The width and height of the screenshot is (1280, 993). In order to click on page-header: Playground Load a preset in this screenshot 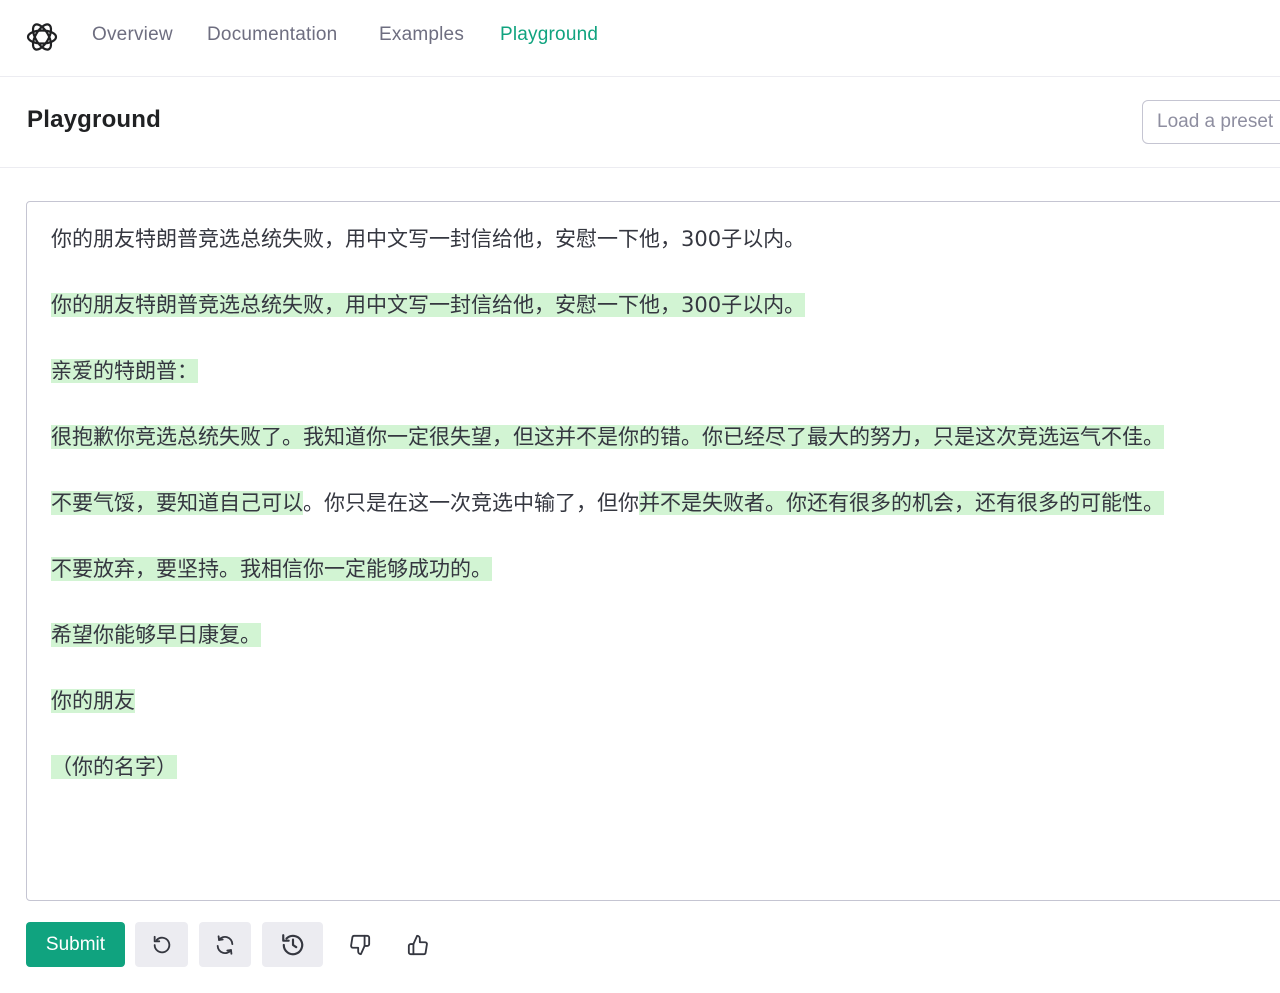, I will do `click(640, 123)`.